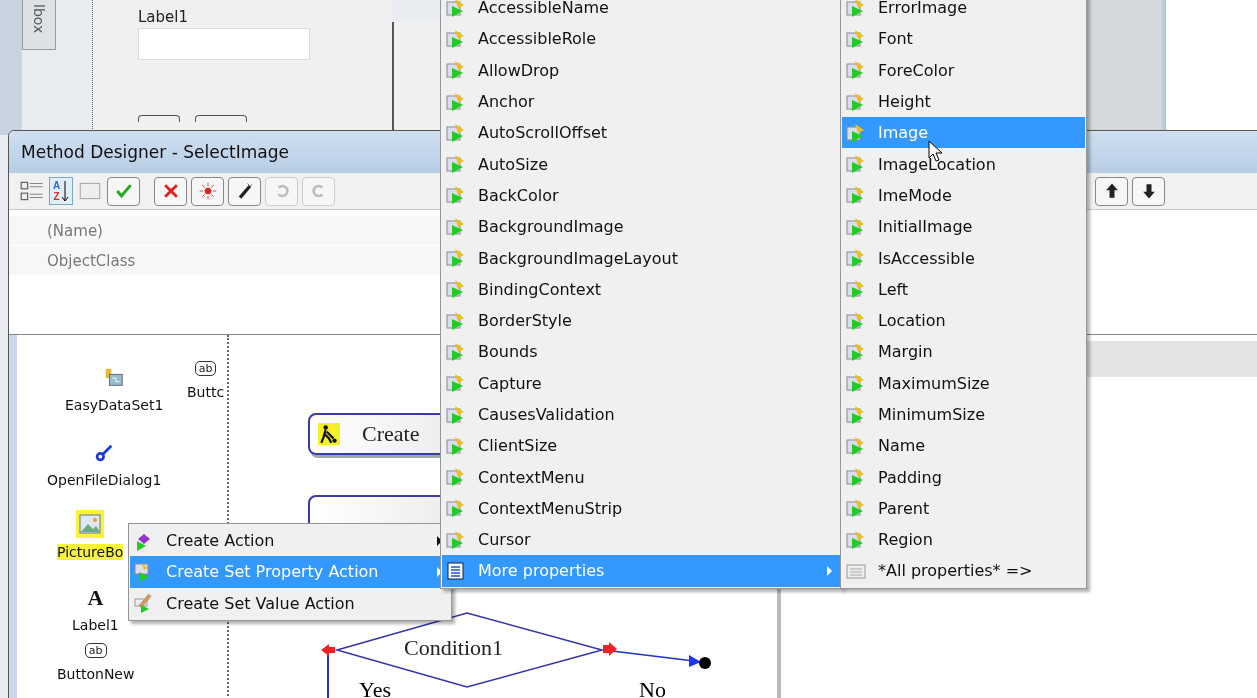  Describe the element at coordinates (543, 9) in the screenshot. I see `menu-label: AccessibleName` at that location.